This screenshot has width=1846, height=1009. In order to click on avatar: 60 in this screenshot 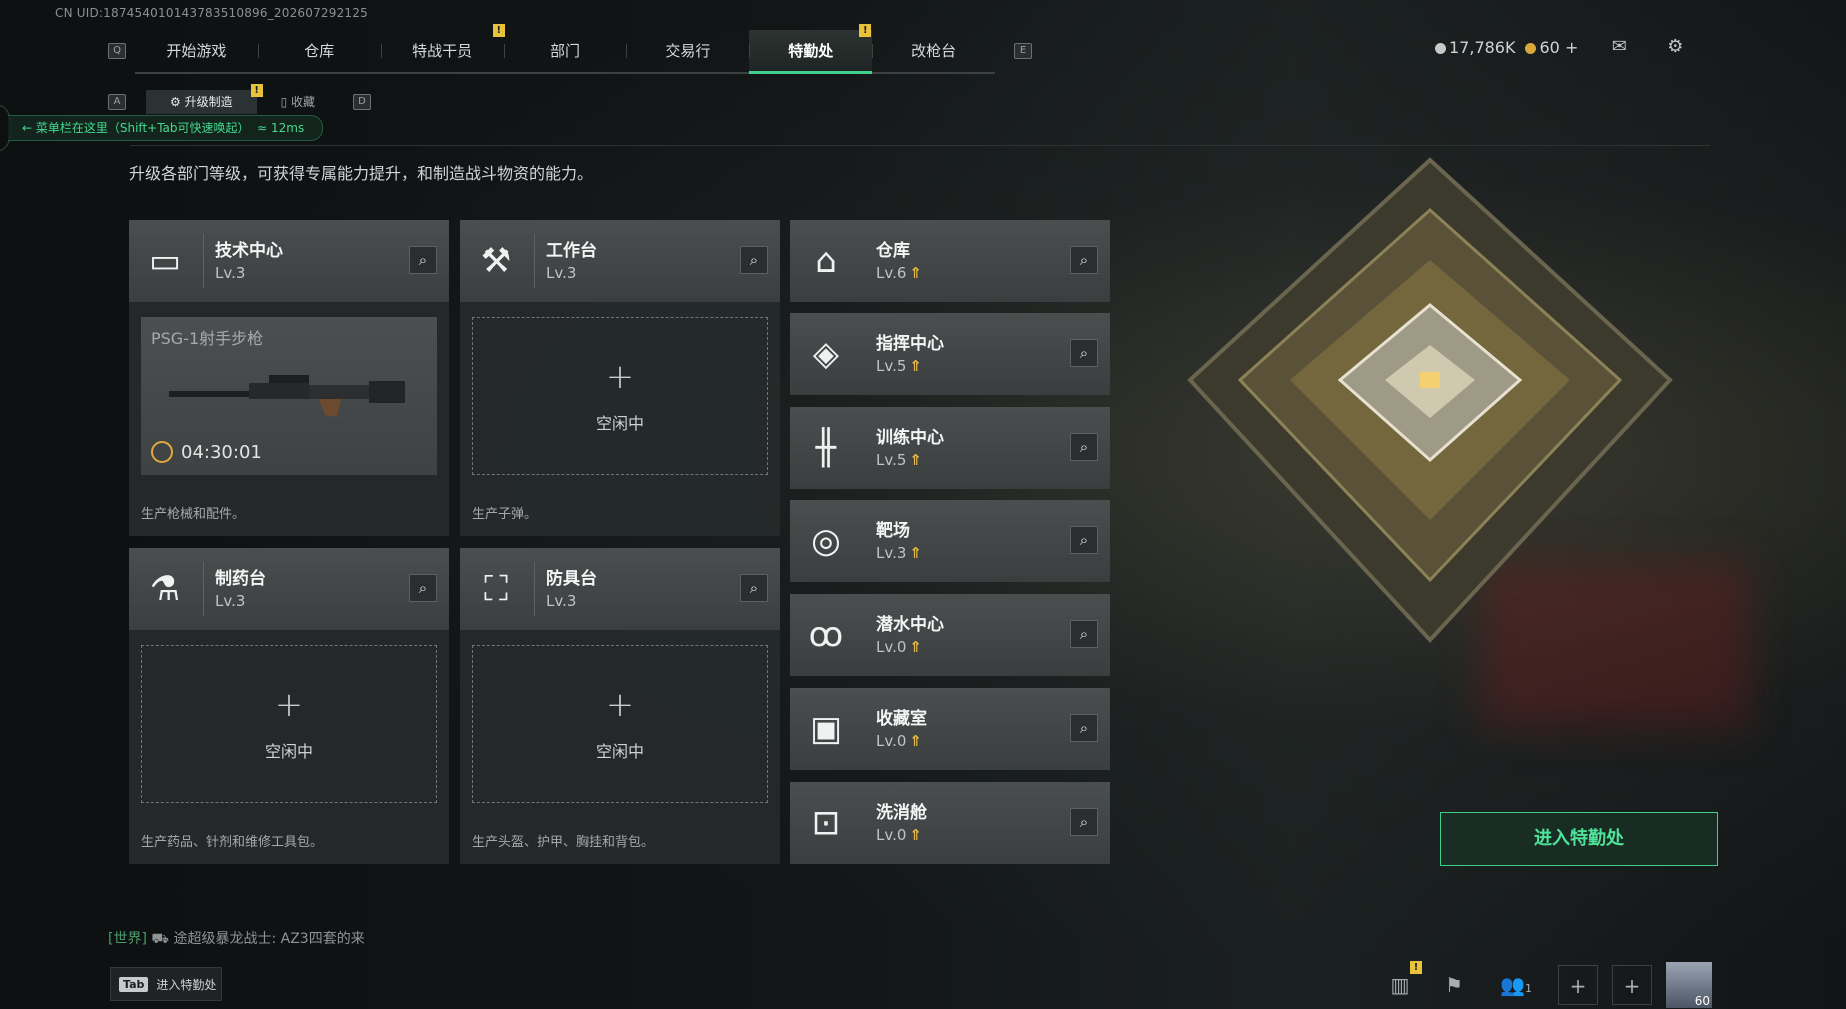, I will do `click(1689, 985)`.